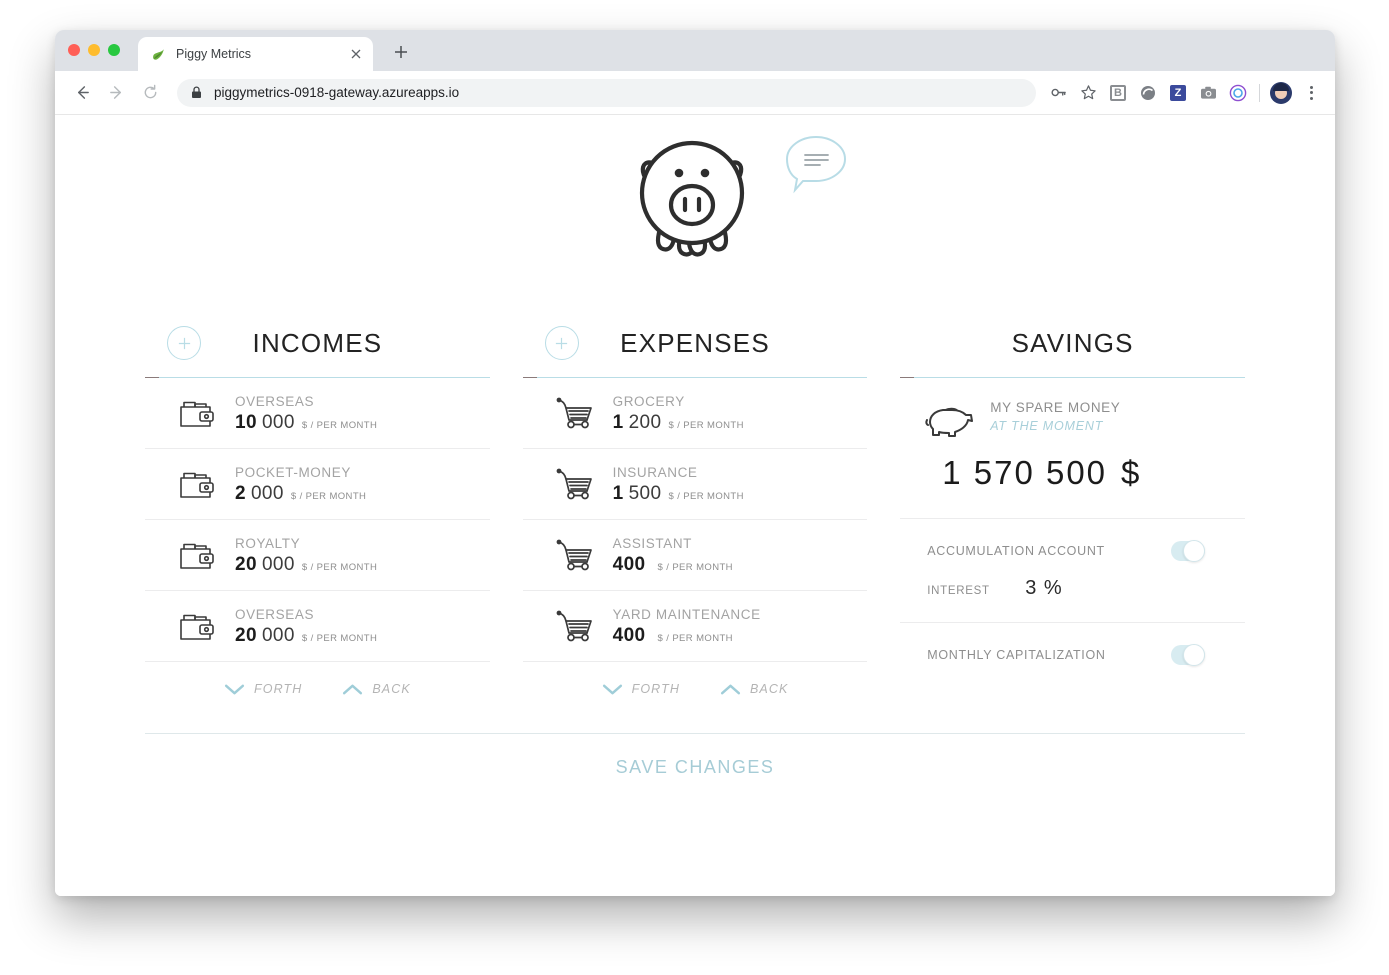 This screenshot has height=975, width=1389. What do you see at coordinates (184, 343) in the screenshot?
I see `add-income-button` at bounding box center [184, 343].